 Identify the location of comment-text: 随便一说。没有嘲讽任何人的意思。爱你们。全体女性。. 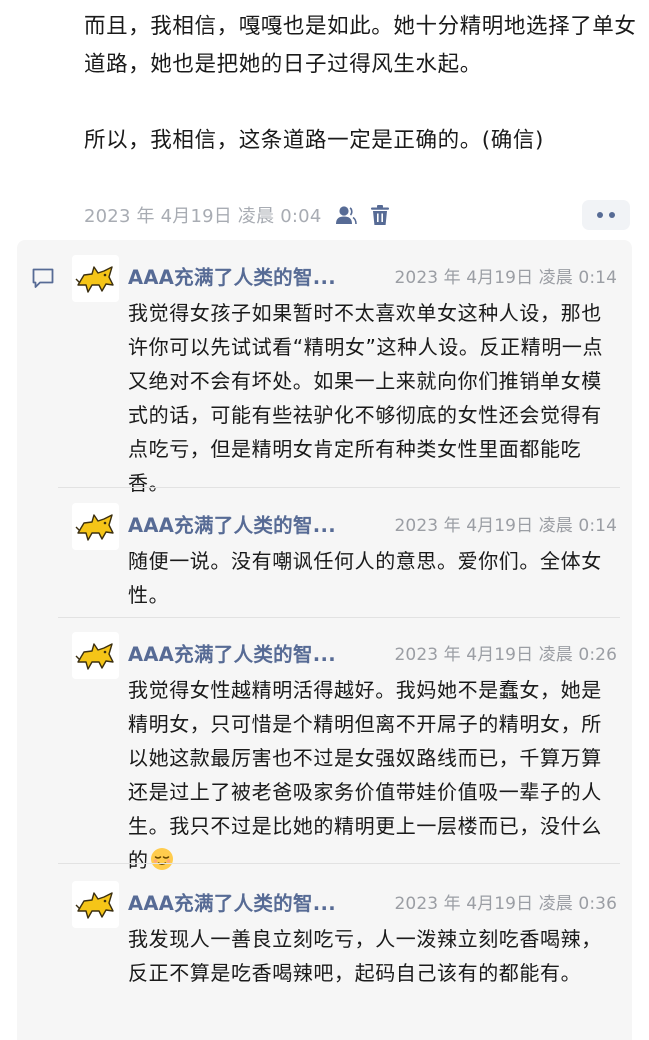
(365, 578).